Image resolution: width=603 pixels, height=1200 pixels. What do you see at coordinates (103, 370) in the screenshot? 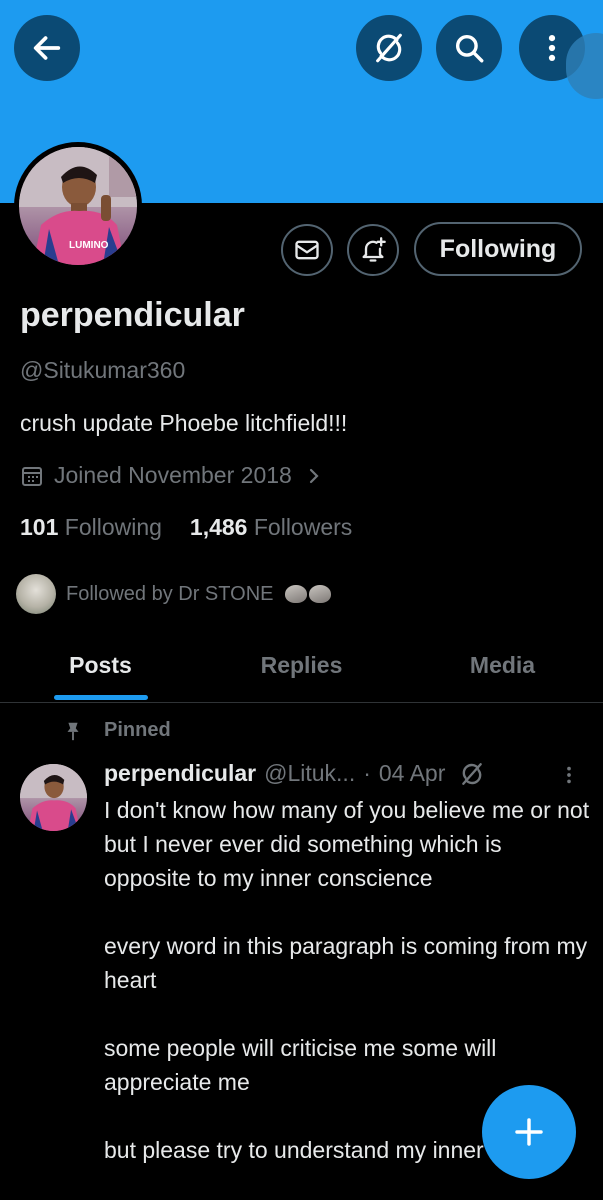
I see `profile-handle: @Situkumar360` at bounding box center [103, 370].